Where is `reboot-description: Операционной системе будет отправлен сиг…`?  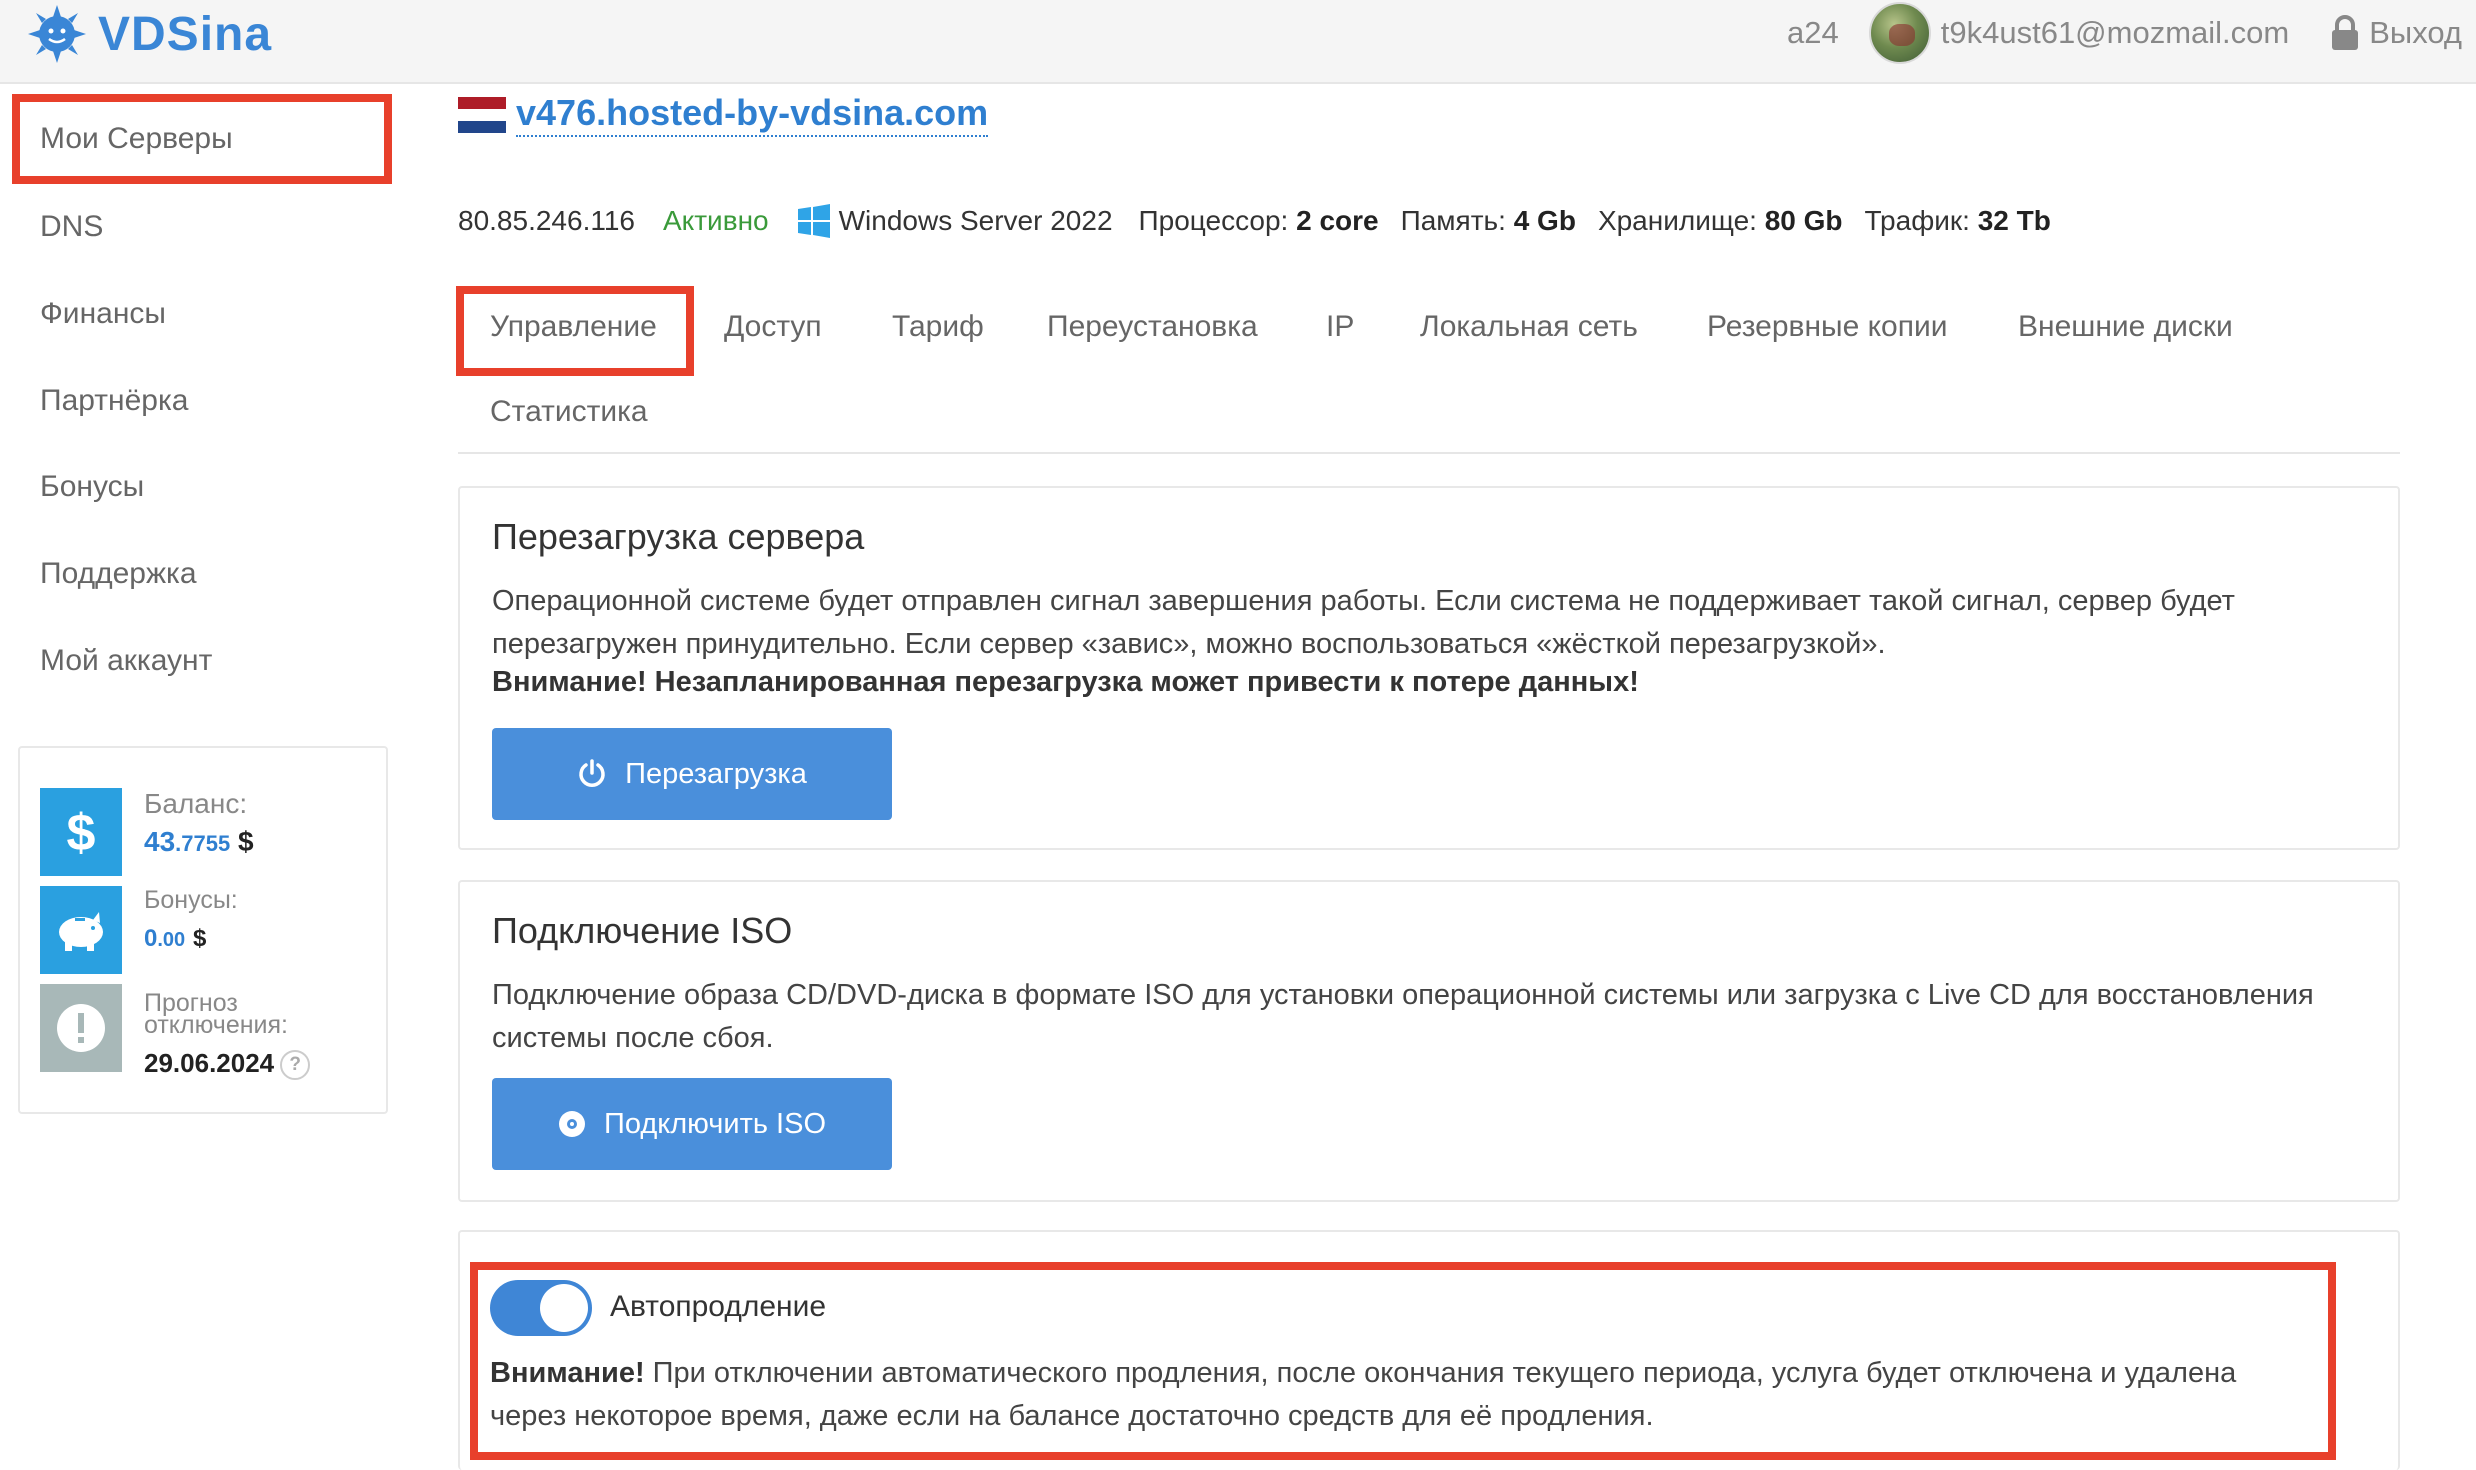
reboot-description: Операционной системе будет отправлен сиг… is located at coordinates (1363, 622).